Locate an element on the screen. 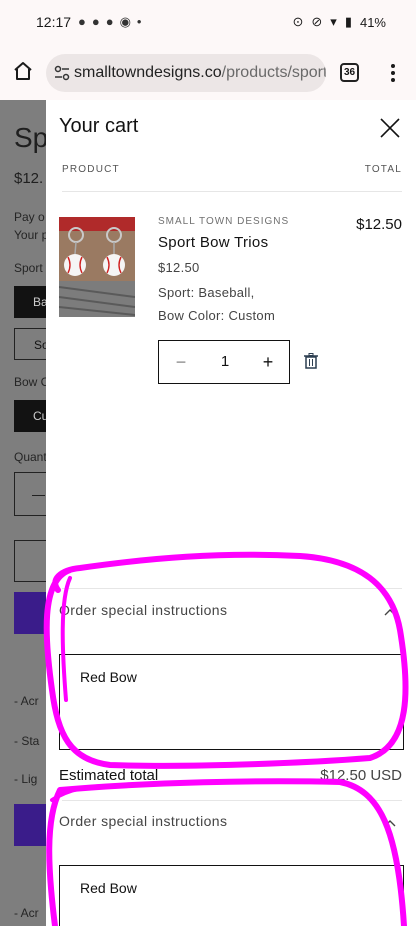  estimated-total-value: $12.50 USD is located at coordinates (361, 775).